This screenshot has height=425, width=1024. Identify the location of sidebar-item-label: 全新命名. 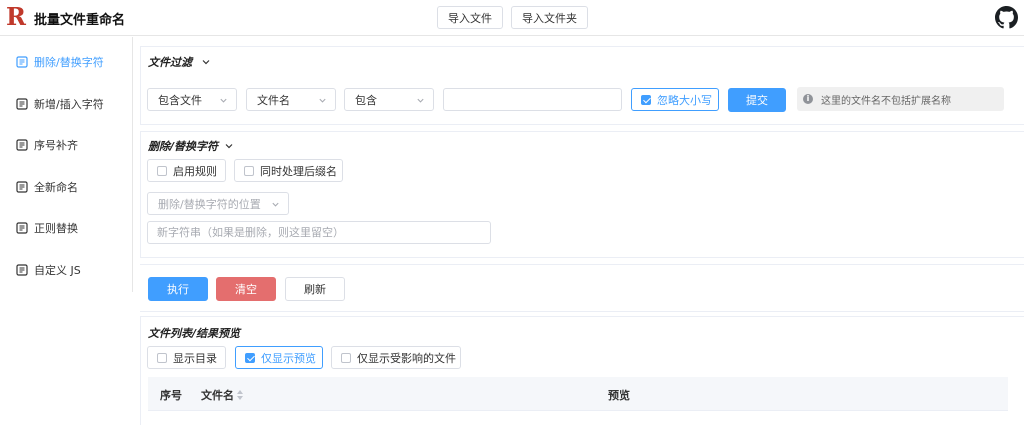
(56, 187).